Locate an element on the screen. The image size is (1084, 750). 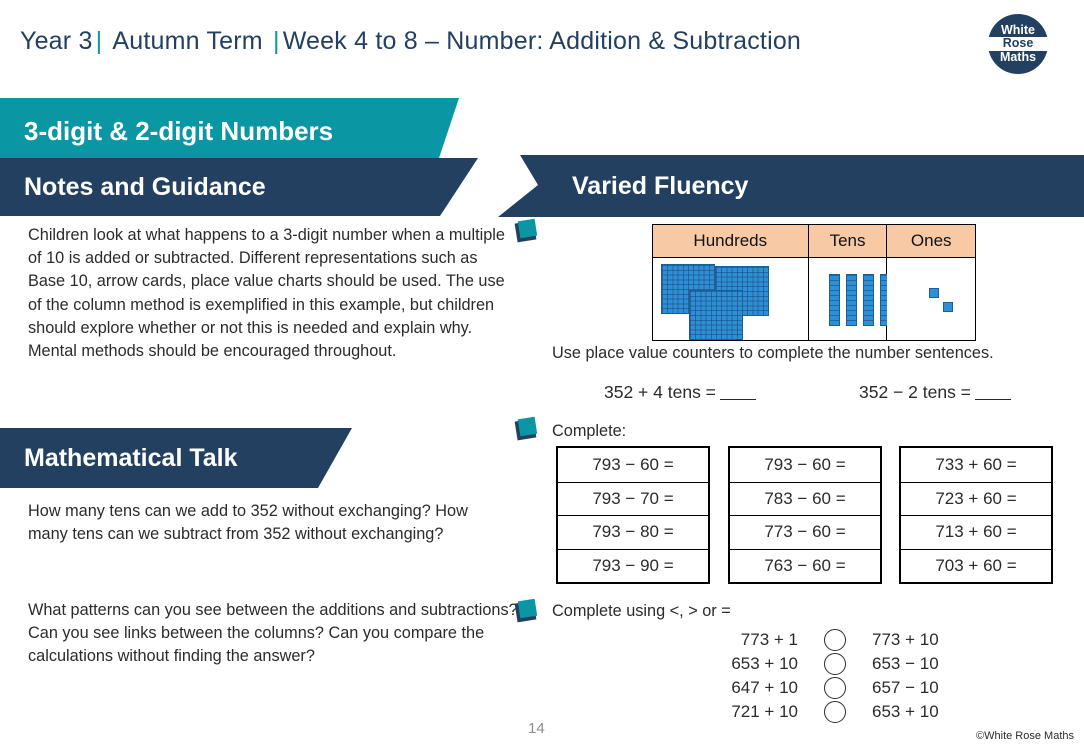
calculation-cell: 783 − 60 = is located at coordinates (805, 498).